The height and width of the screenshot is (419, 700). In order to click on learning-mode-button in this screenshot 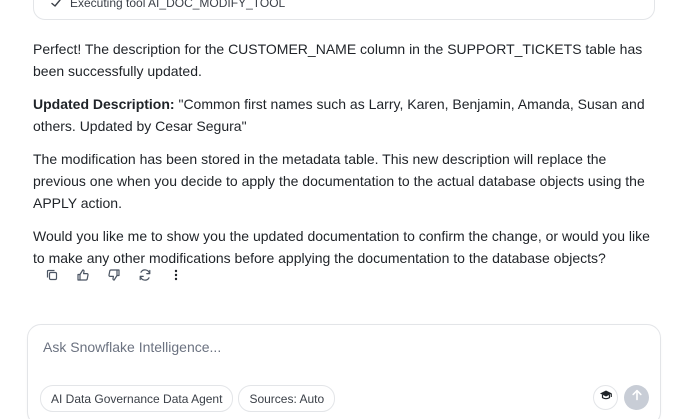, I will do `click(605, 397)`.